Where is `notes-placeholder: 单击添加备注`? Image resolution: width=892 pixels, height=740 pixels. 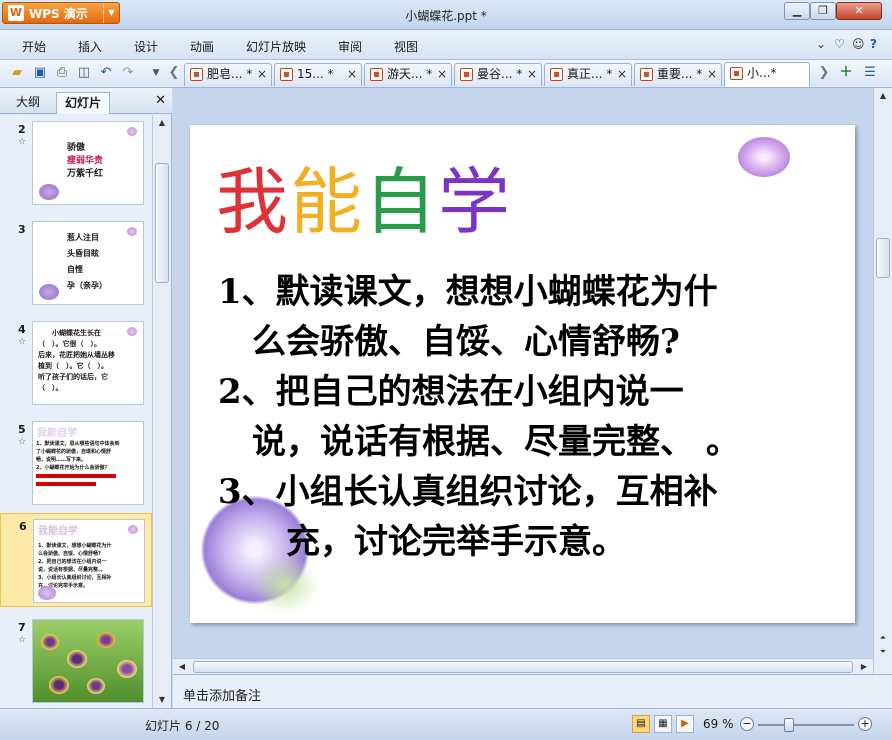 notes-placeholder: 单击添加备注 is located at coordinates (222, 696).